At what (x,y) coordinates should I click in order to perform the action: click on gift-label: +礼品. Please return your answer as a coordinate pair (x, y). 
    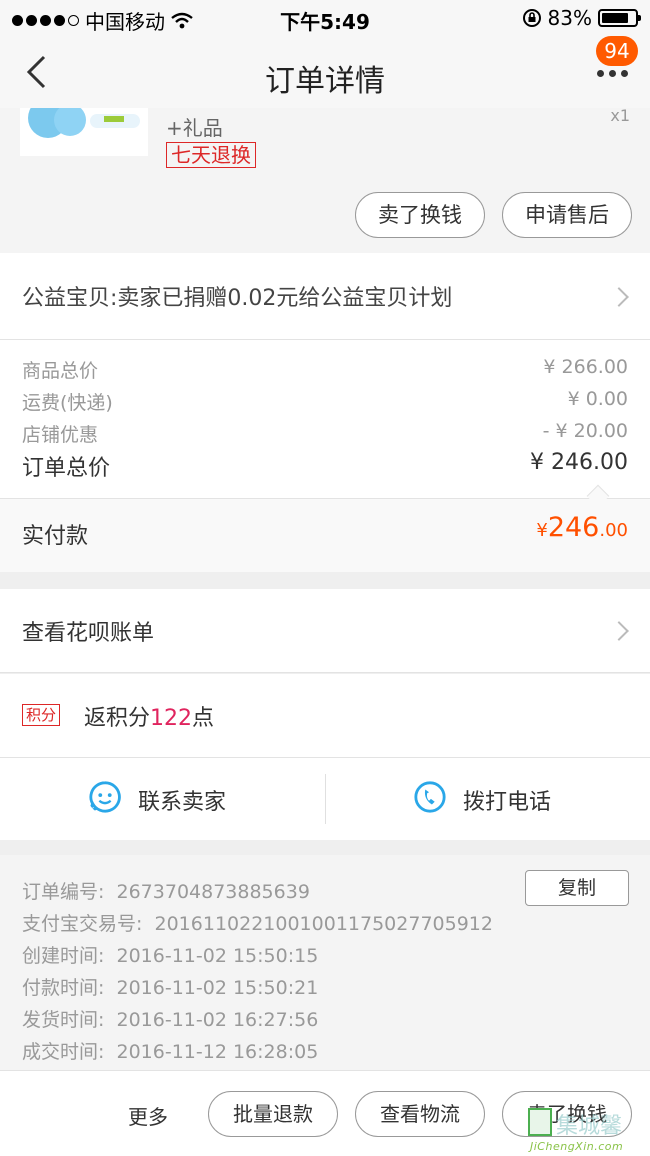
    Looking at the image, I should click on (194, 128).